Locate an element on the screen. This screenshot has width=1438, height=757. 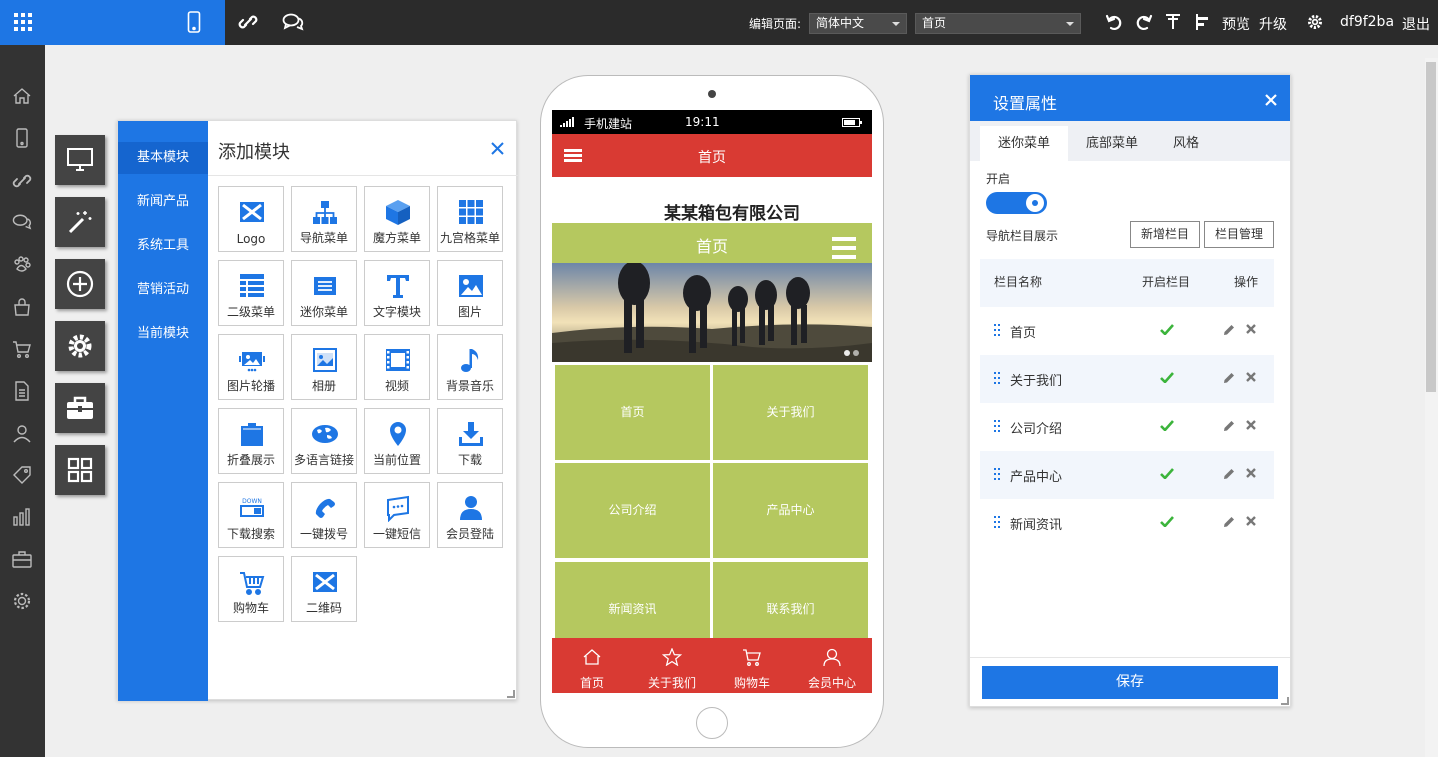
add-module-button is located at coordinates (80, 284).